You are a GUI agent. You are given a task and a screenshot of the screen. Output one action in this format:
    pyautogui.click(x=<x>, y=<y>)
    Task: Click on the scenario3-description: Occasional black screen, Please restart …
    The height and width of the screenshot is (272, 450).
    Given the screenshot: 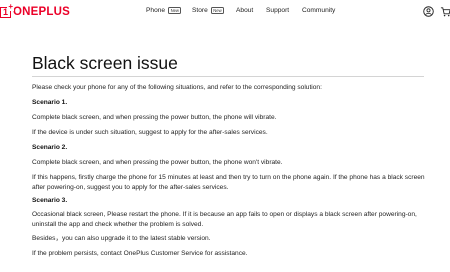 What is the action you would take?
    pyautogui.click(x=224, y=220)
    